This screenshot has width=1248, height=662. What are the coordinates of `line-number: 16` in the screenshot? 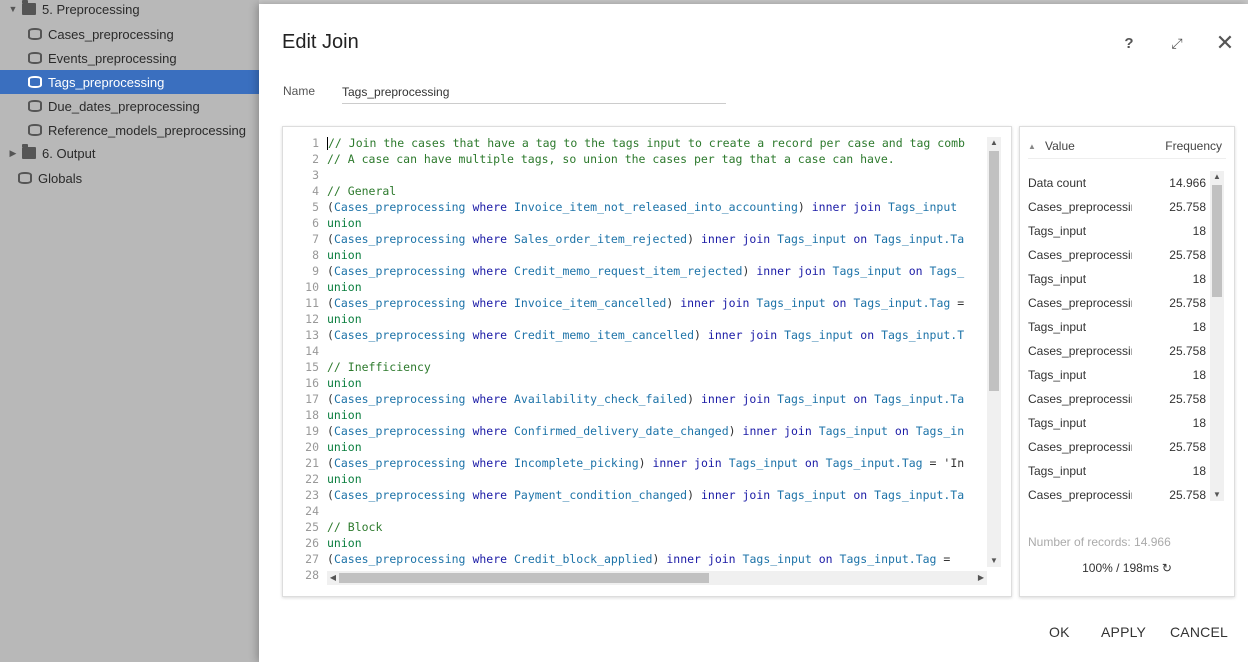 It's located at (312, 383).